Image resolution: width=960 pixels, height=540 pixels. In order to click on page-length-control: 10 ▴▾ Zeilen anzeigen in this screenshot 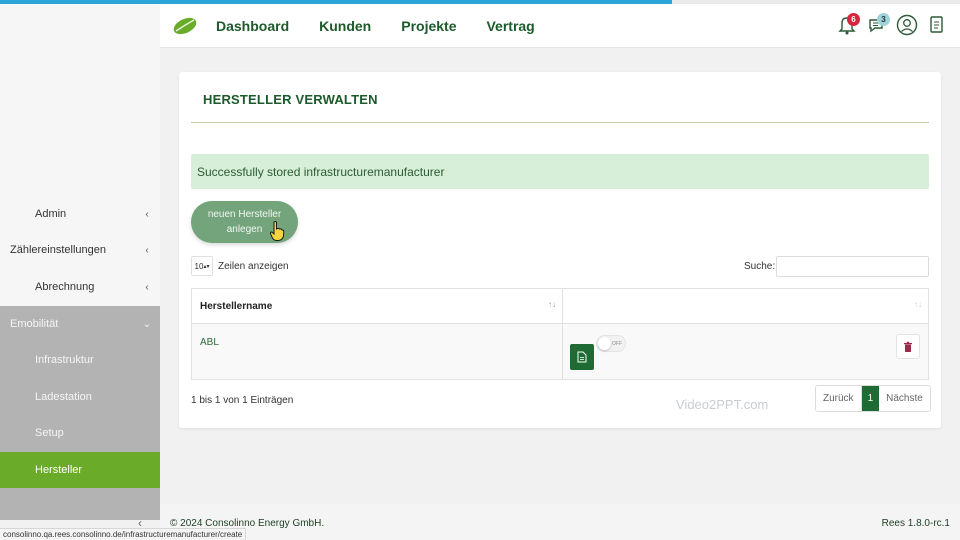, I will do `click(240, 266)`.